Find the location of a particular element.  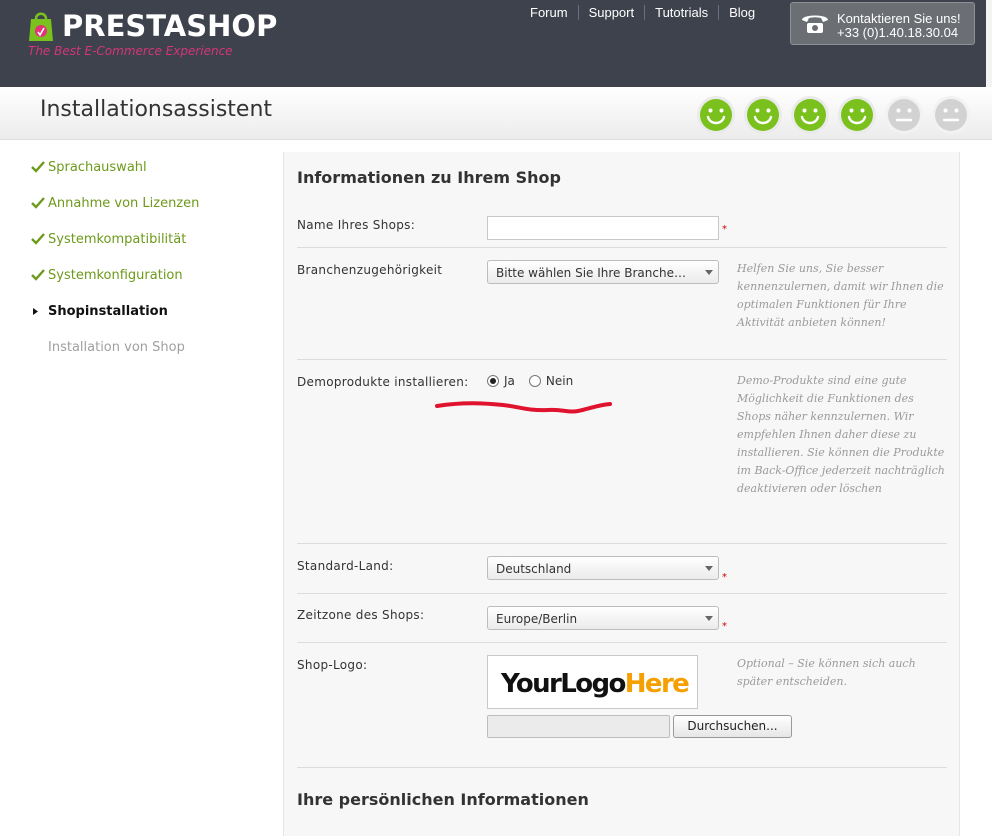

industry-label: Branchenzugehörigkeit is located at coordinates (370, 270).